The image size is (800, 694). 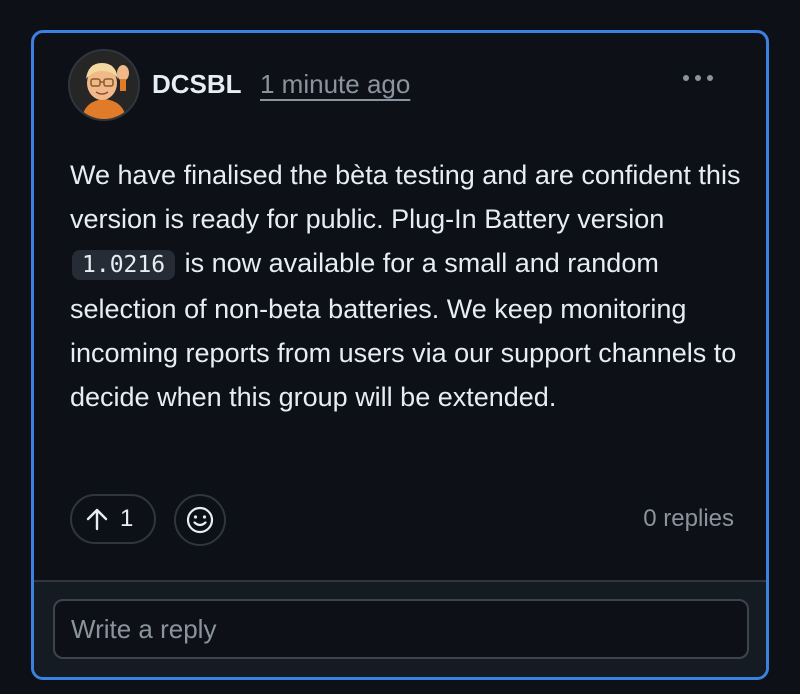 What do you see at coordinates (97, 519) in the screenshot?
I see `arrow-up-icon` at bounding box center [97, 519].